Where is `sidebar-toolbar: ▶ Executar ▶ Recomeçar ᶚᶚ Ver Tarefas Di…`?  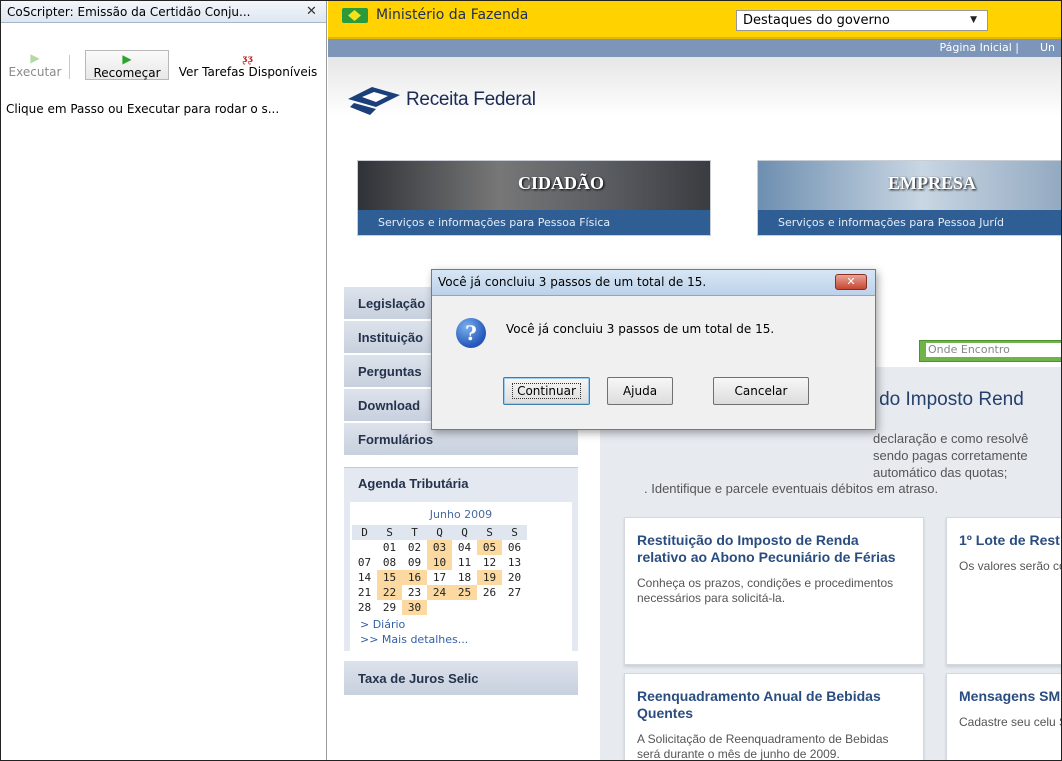 sidebar-toolbar: ▶ Executar ▶ Recomeçar ᶚᶚ Ver Tarefas Di… is located at coordinates (163, 75).